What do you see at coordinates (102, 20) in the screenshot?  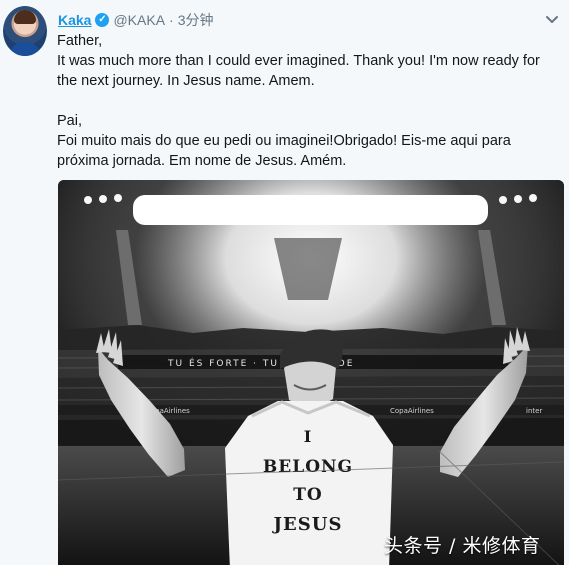 I see `verified-badge-icon: ✓` at bounding box center [102, 20].